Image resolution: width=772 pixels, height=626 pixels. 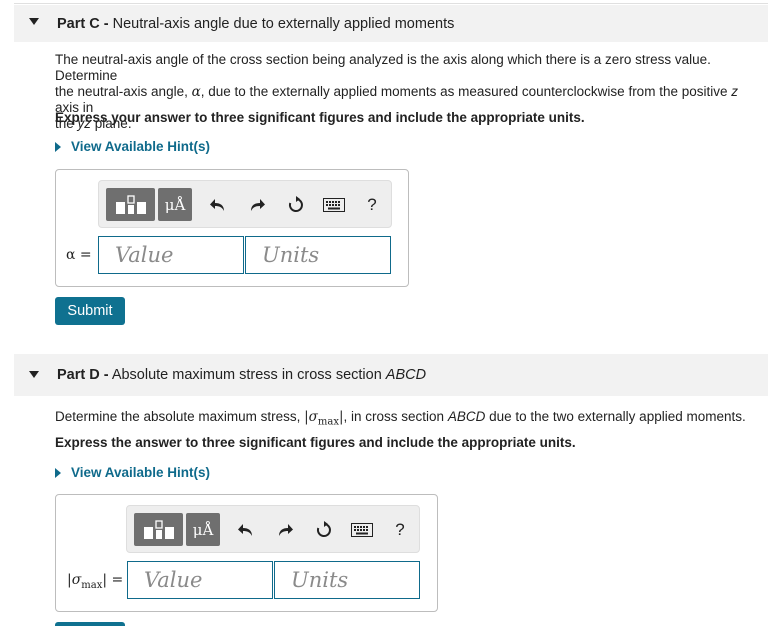 What do you see at coordinates (273, 529) in the screenshot?
I see `part-d-math-toolbar: μÅ ?` at bounding box center [273, 529].